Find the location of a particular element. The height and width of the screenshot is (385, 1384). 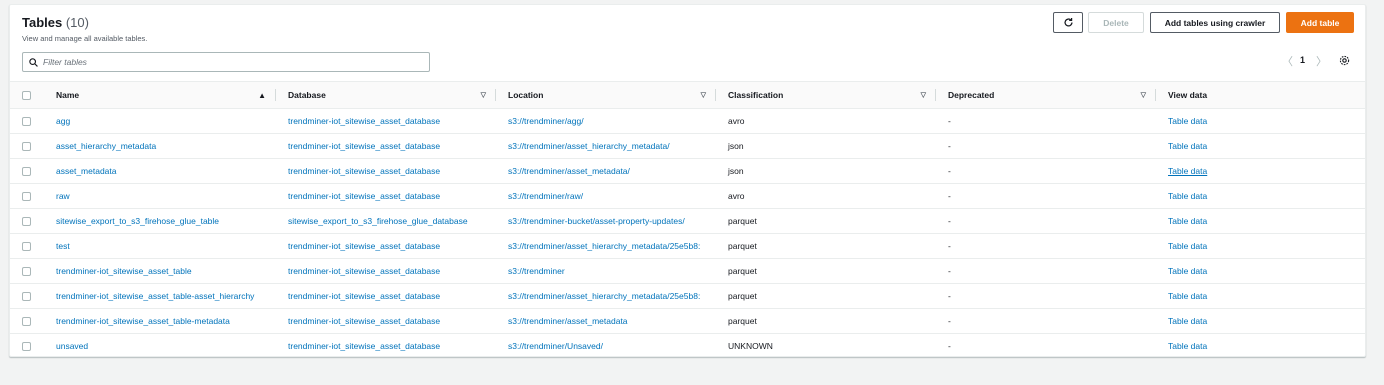

table-name-link: agg is located at coordinates (63, 121).